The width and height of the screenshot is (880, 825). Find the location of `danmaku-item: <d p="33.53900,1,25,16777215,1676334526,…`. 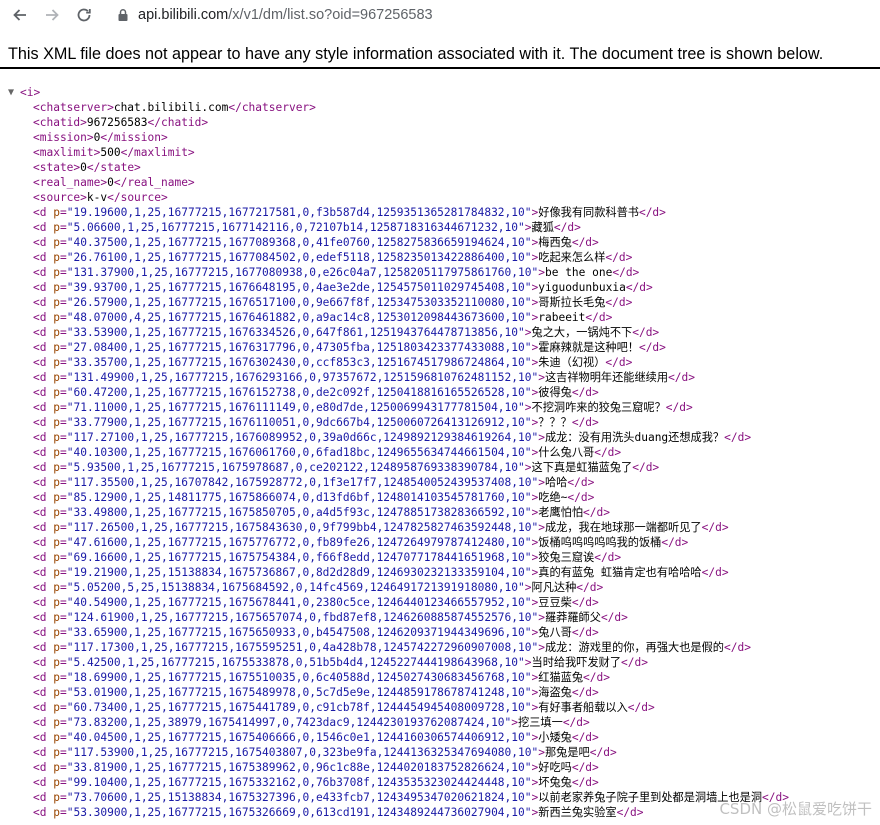

danmaku-item: <d p="33.53900,1,25,16777215,1676334526,… is located at coordinates (346, 332).